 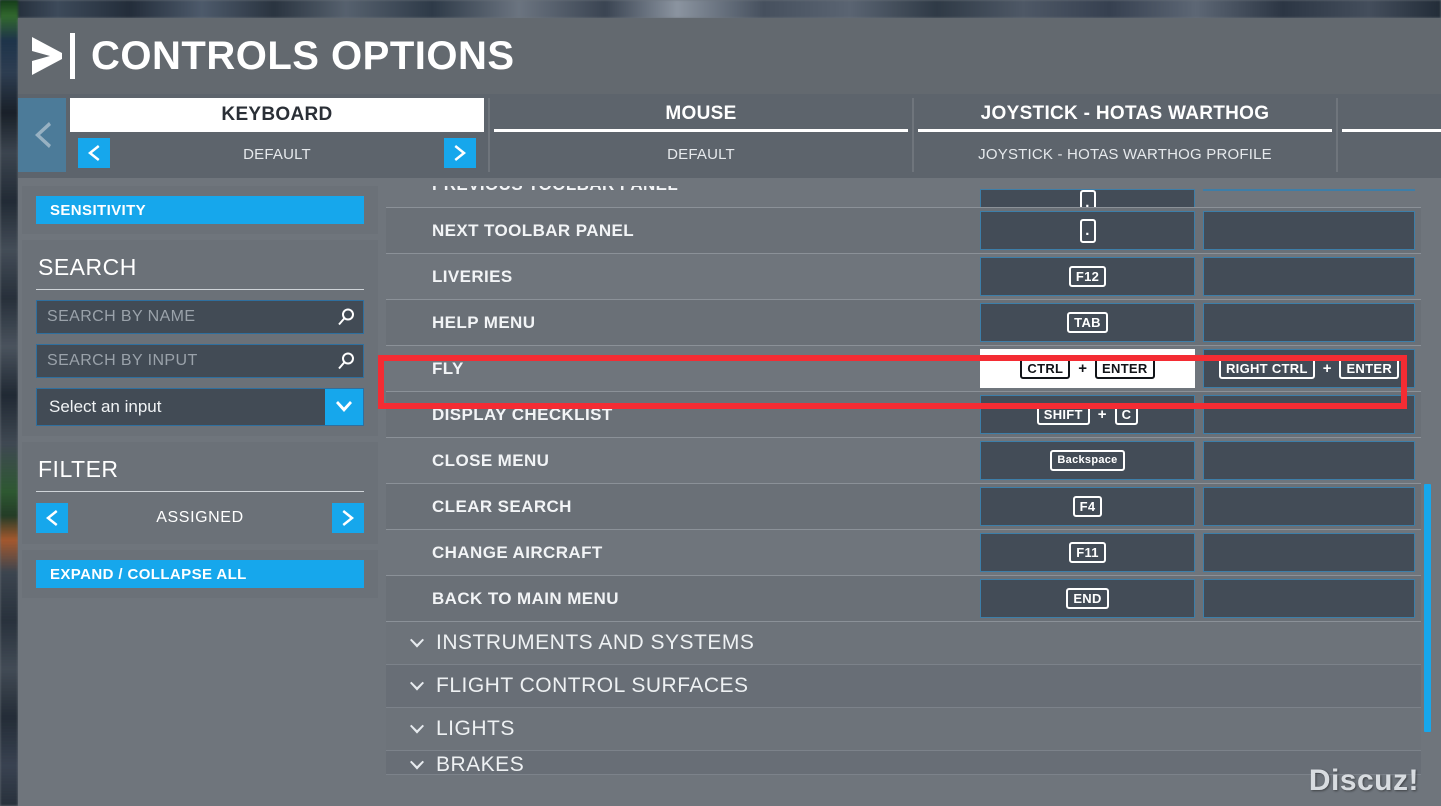 I want to click on table-row: FLY CTRL + ENTER RIGHT CTRL + ENTER, so click(x=903, y=369).